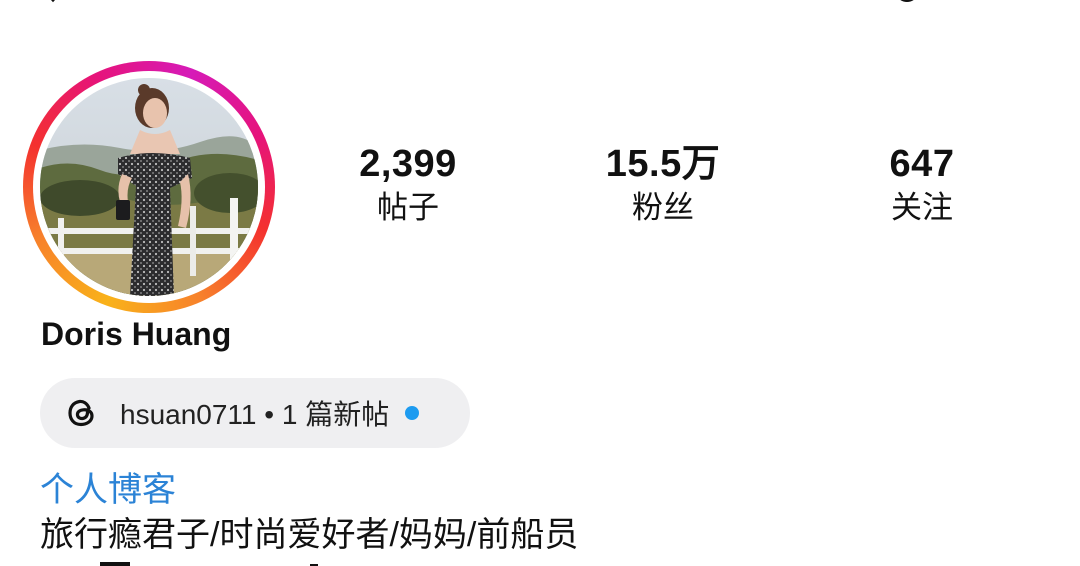 Image resolution: width=1080 pixels, height=566 pixels. What do you see at coordinates (108, 490) in the screenshot?
I see `profile-category: 个人博客` at bounding box center [108, 490].